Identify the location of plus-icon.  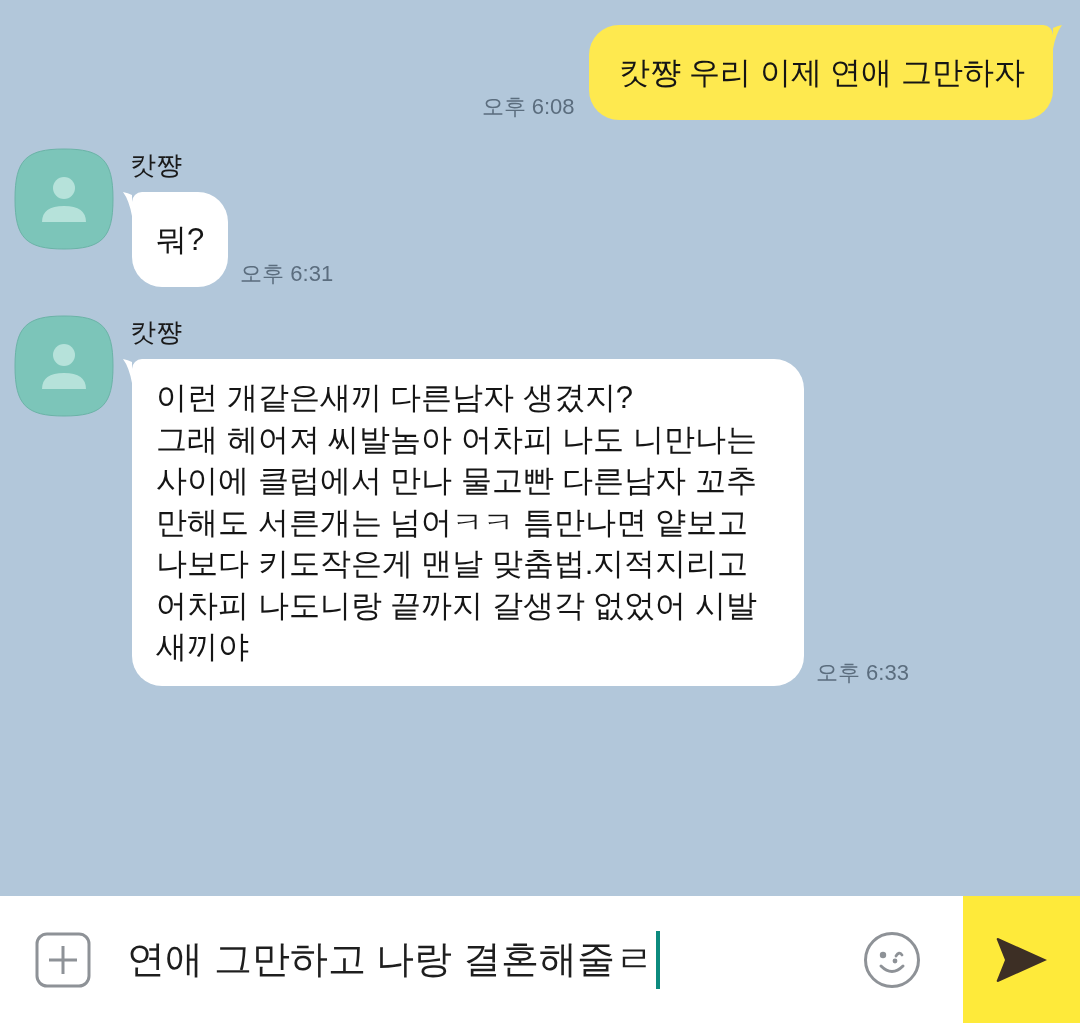
(63, 959).